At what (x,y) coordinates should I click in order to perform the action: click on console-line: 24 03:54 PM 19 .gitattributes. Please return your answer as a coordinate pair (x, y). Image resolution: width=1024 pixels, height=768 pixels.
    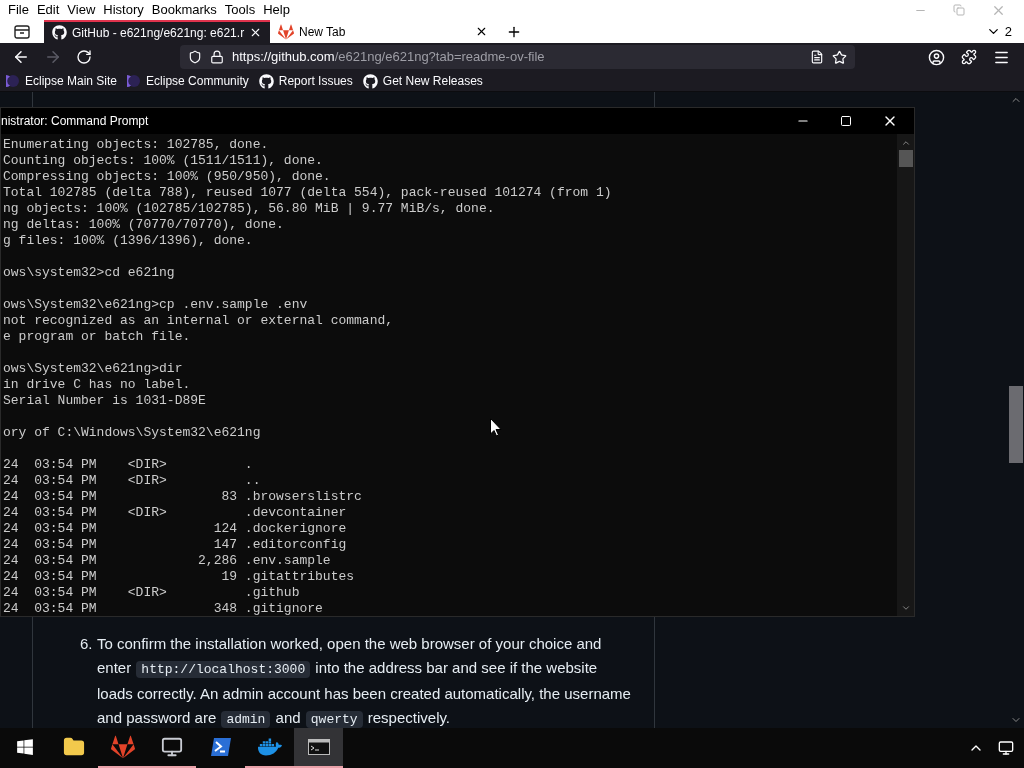
    Looking at the image, I should click on (179, 577).